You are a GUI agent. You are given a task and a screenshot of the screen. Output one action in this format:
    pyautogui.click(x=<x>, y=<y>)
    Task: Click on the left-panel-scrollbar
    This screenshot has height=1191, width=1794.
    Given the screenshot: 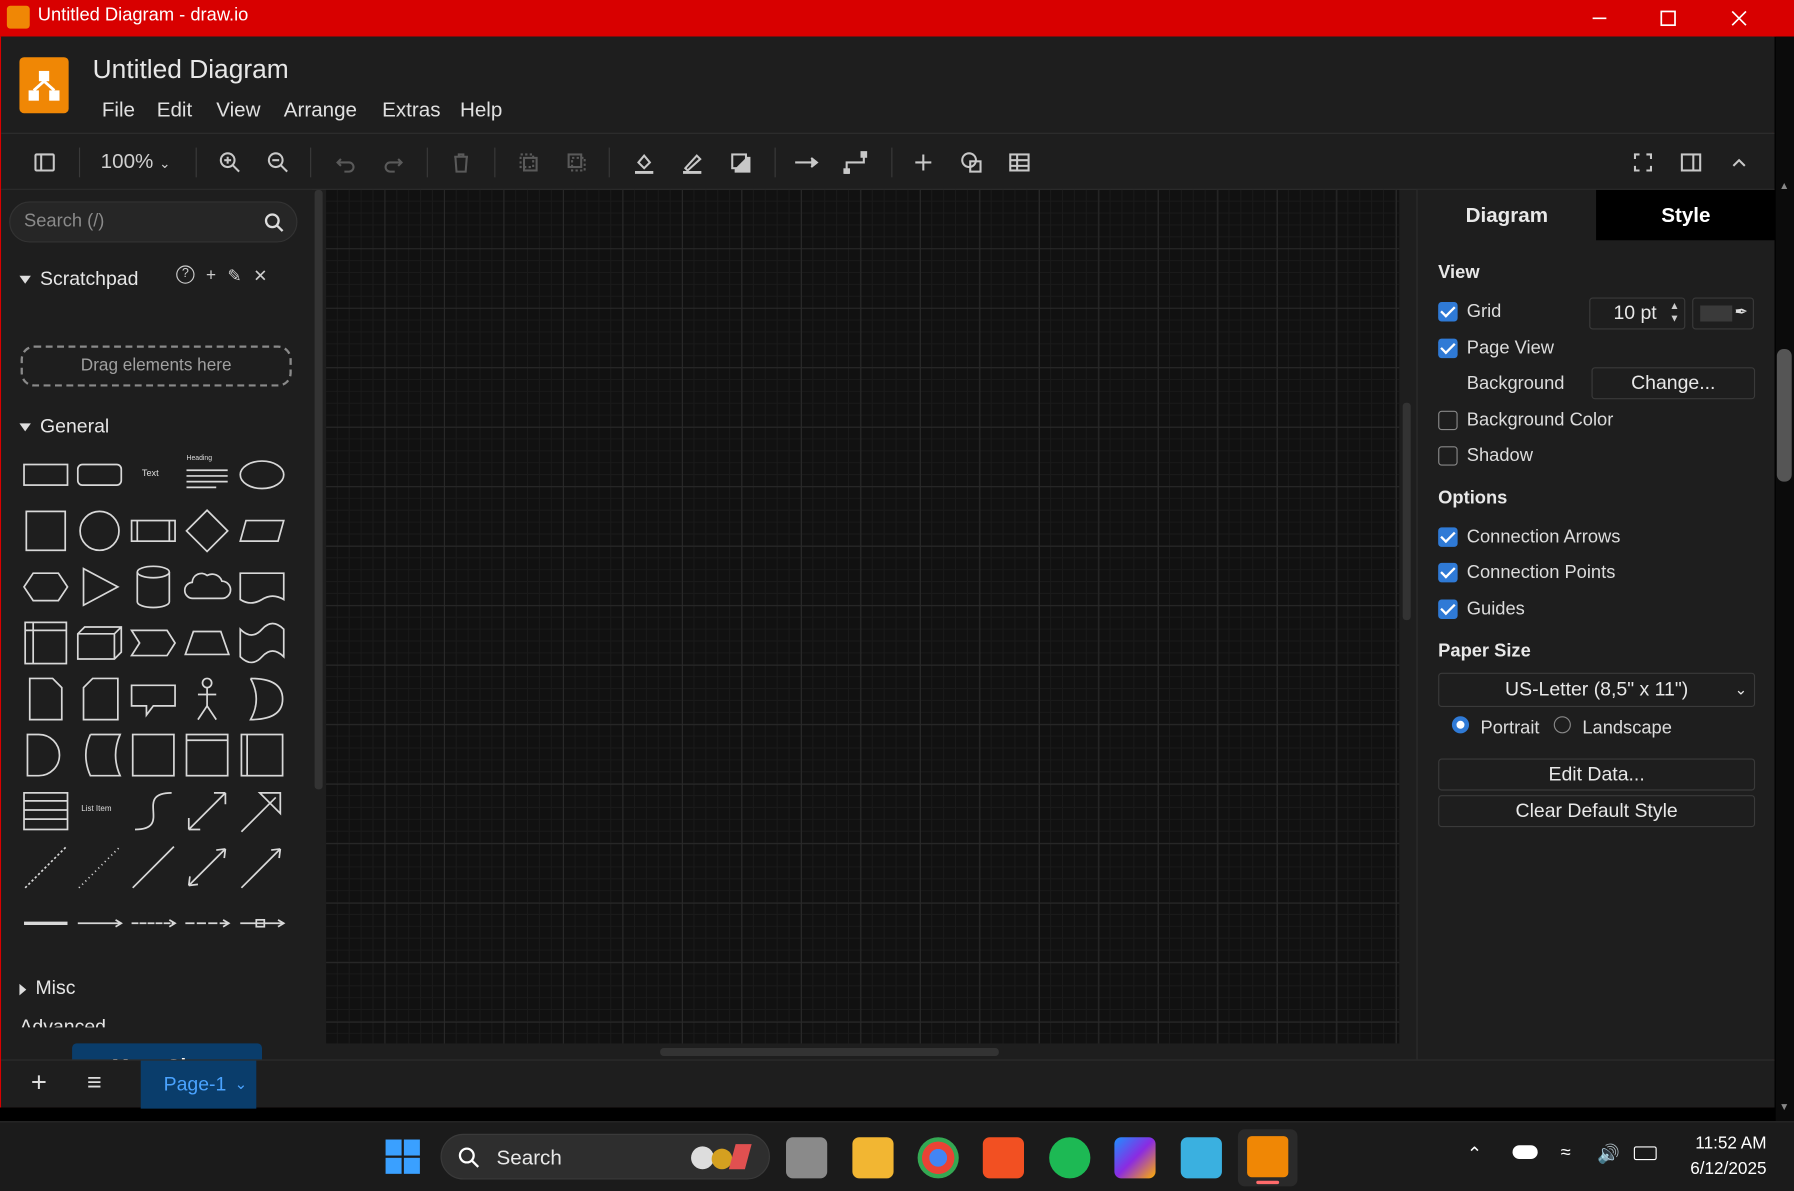 What is the action you would take?
    pyautogui.click(x=318, y=489)
    